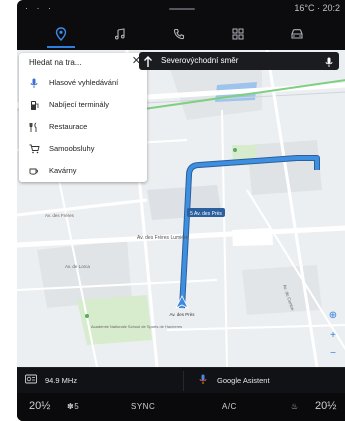 The image size is (345, 421). Describe the element at coordinates (317, 8) in the screenshot. I see `status-clock: 16°C · 20:2` at that location.